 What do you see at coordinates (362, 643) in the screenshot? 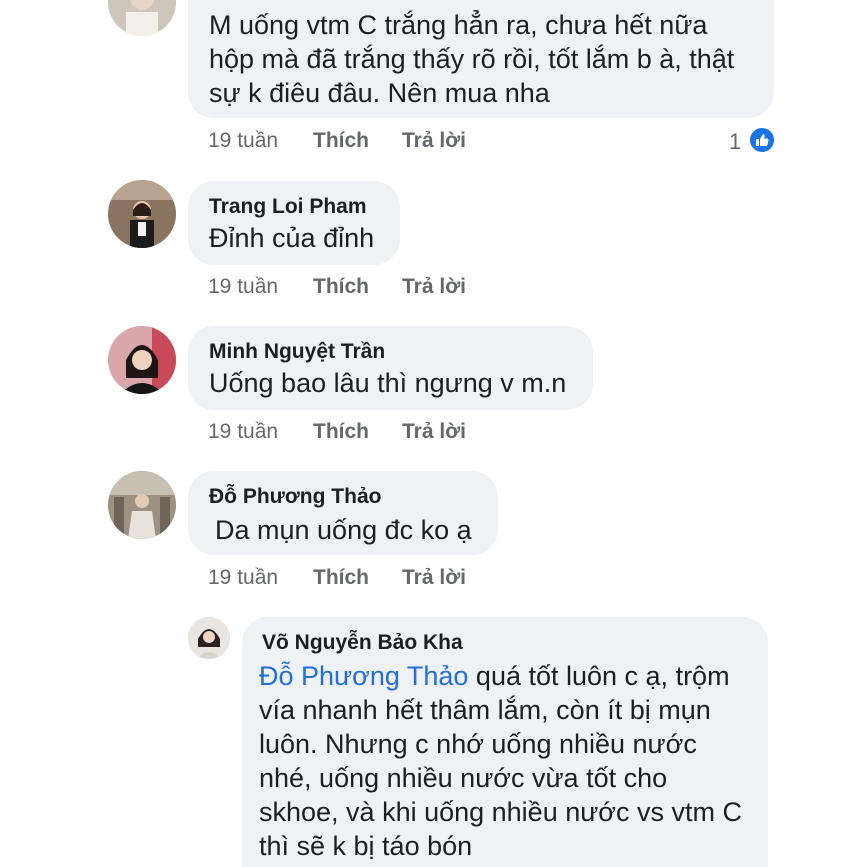
I see `comment-author: Võ Nguyễn Bảo Kha` at bounding box center [362, 643].